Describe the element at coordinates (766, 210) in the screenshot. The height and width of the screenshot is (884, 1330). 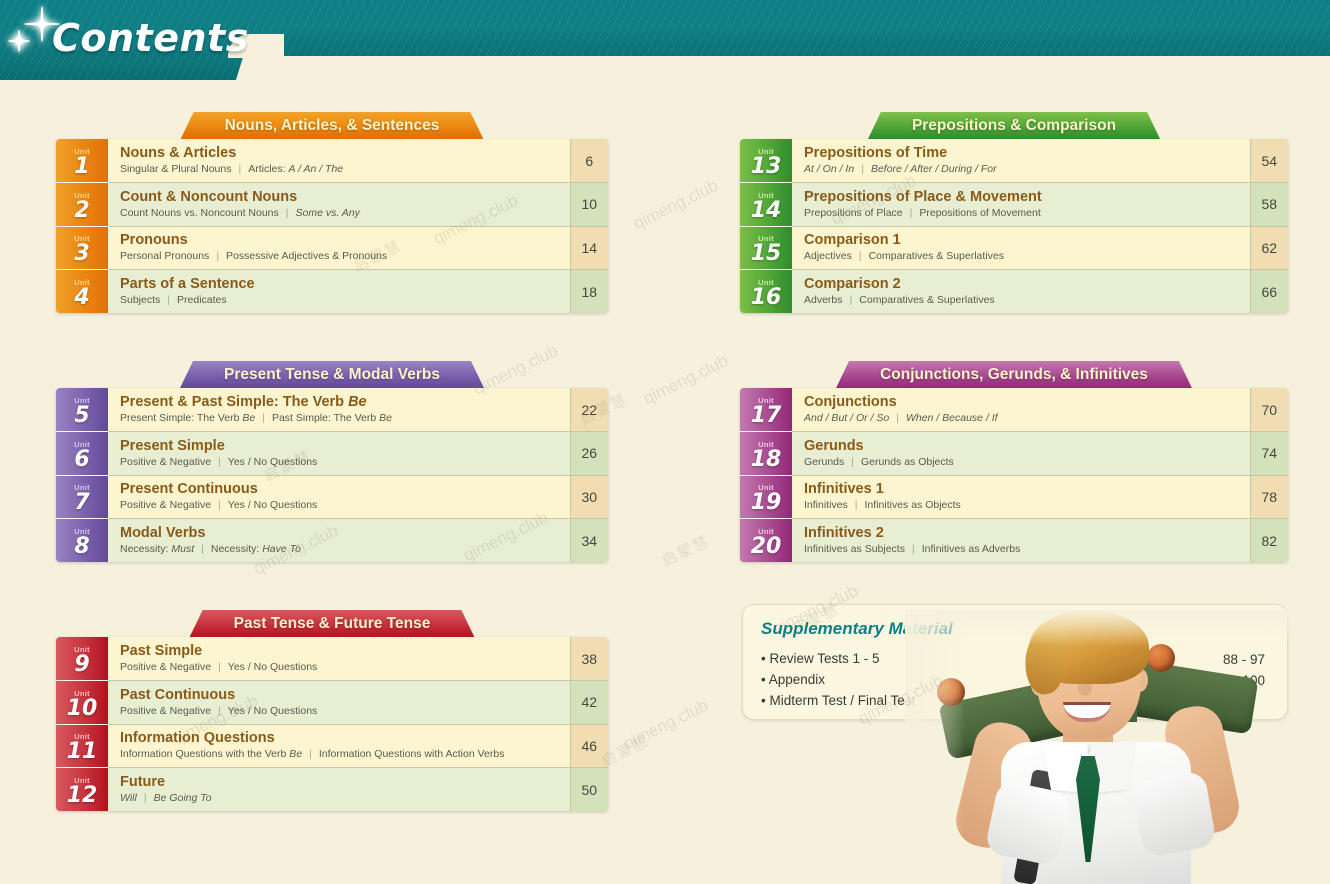
I see `unit-number: 14` at that location.